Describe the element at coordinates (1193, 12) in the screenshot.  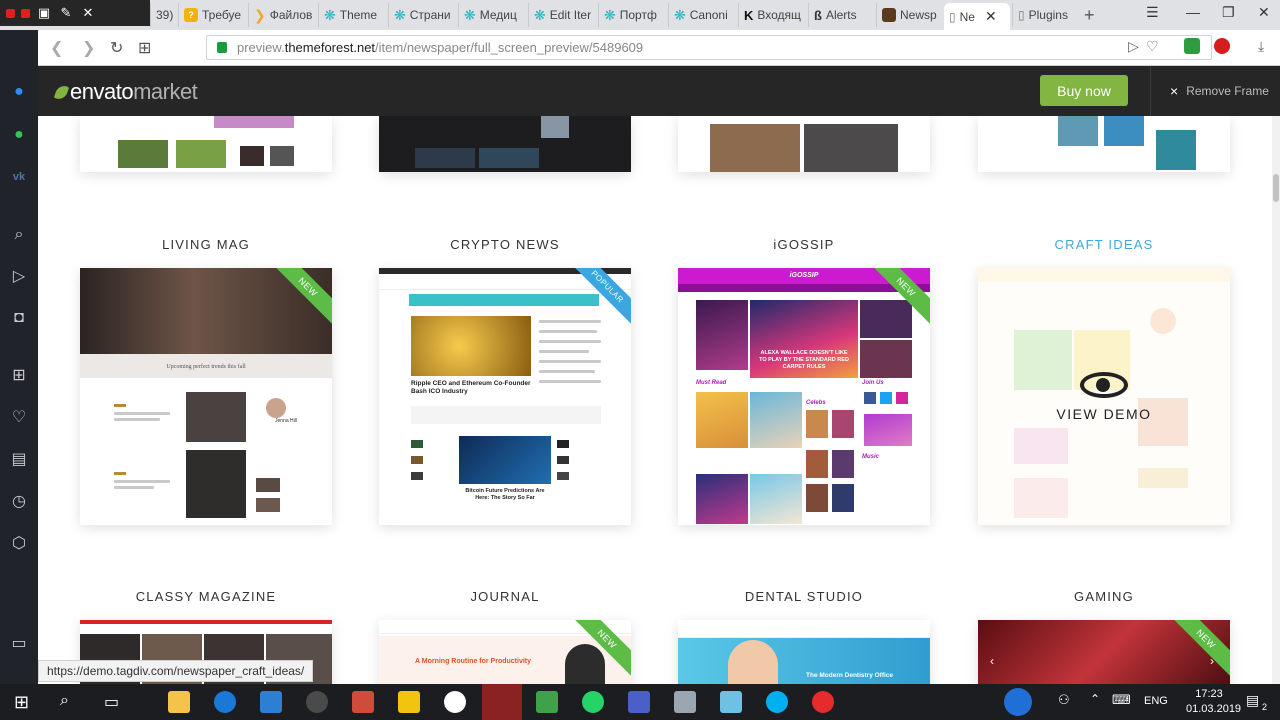
I see `minimize-icon: —` at that location.